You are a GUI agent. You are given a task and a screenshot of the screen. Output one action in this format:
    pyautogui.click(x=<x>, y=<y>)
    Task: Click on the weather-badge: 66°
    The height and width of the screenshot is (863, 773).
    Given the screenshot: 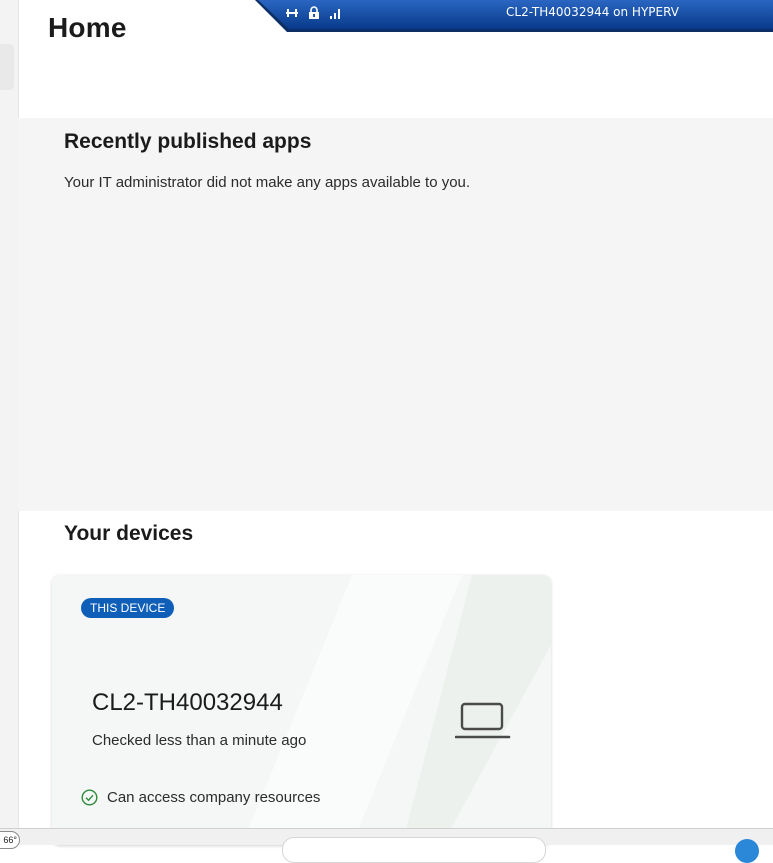 What is the action you would take?
    pyautogui.click(x=10, y=840)
    